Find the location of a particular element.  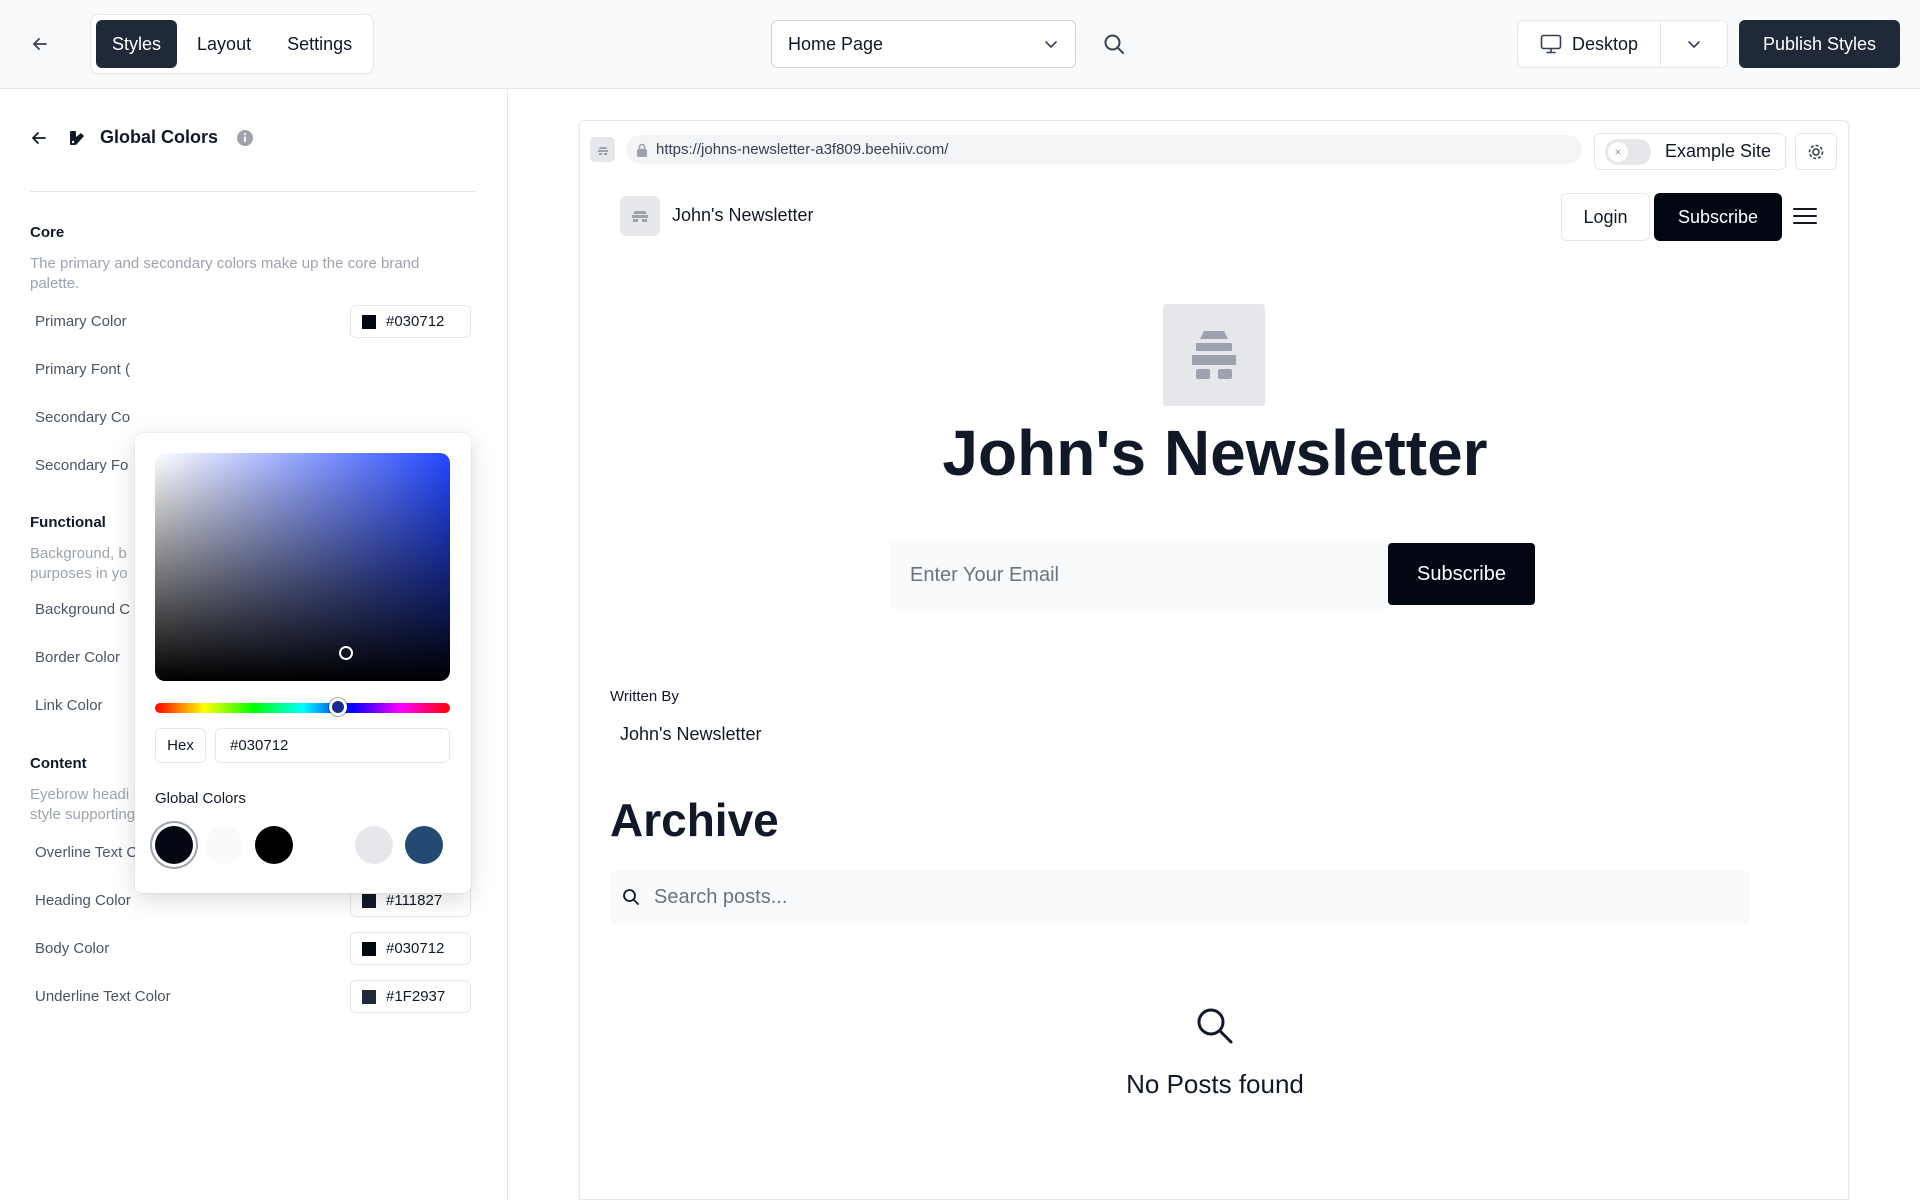

device-dropdown is located at coordinates (1694, 44).